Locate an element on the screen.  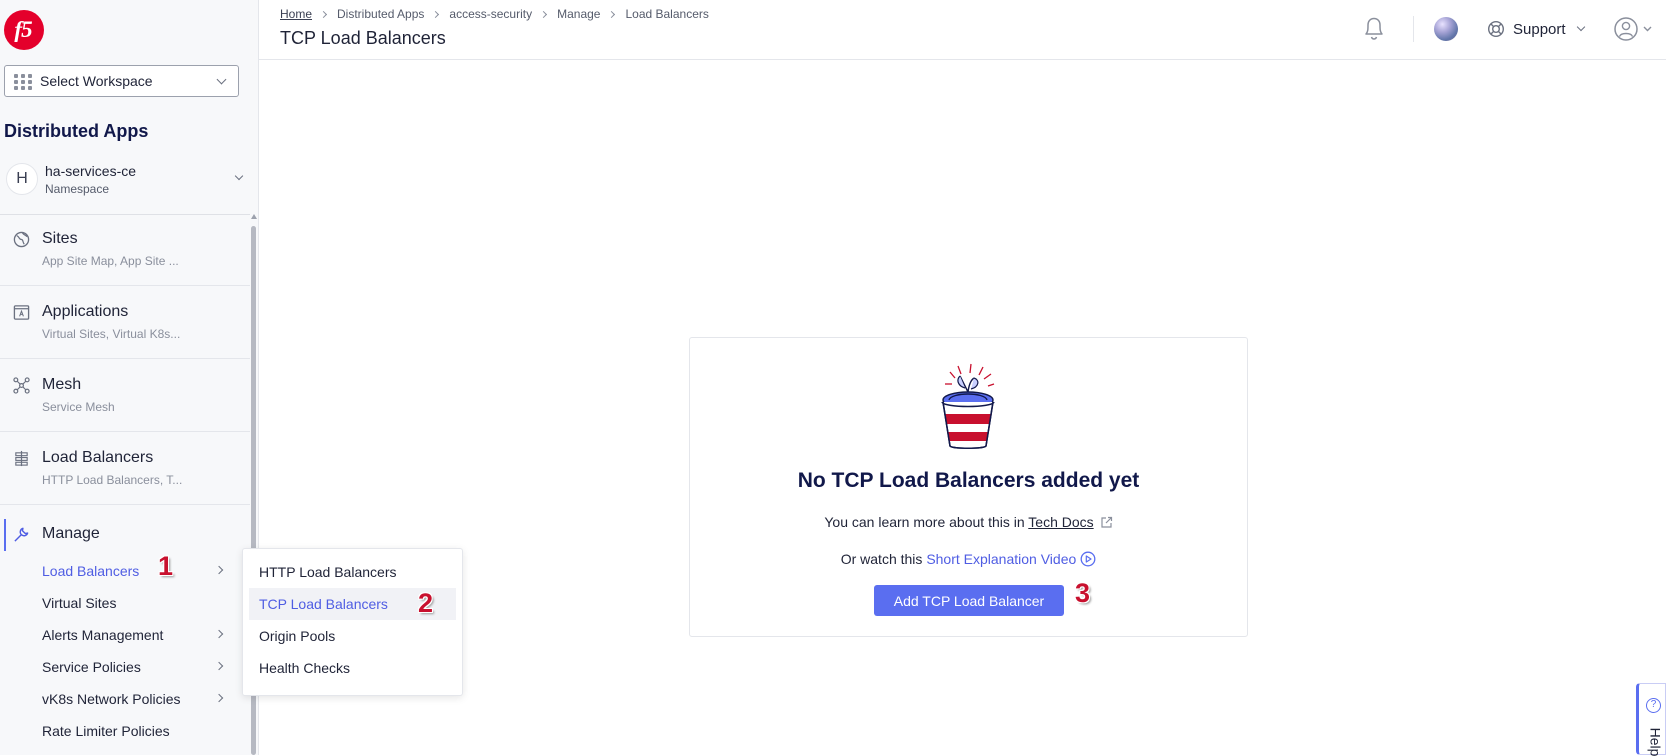
sidebar-item-mesh: Mesh Service Mesh is located at coordinates (125, 396).